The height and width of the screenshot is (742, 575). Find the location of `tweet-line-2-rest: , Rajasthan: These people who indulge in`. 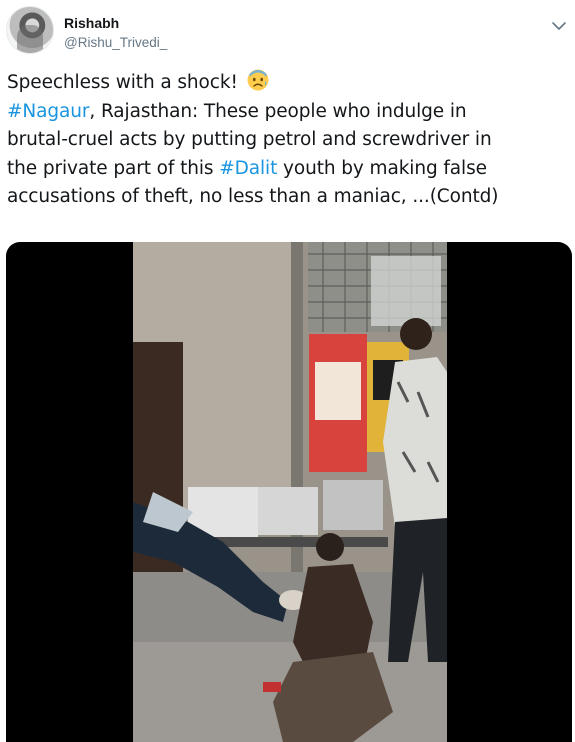

tweet-line-2-rest: , Rajasthan: These people who indulge in is located at coordinates (278, 111).